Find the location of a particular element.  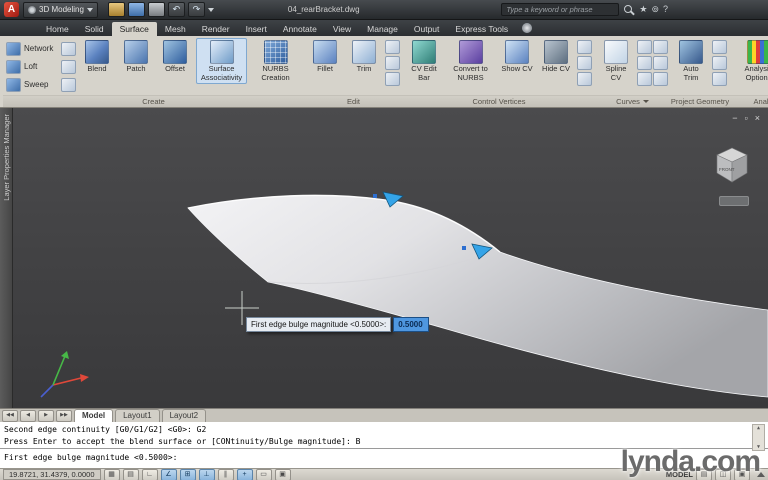

ortho-toggle: ∟ is located at coordinates (149, 474).